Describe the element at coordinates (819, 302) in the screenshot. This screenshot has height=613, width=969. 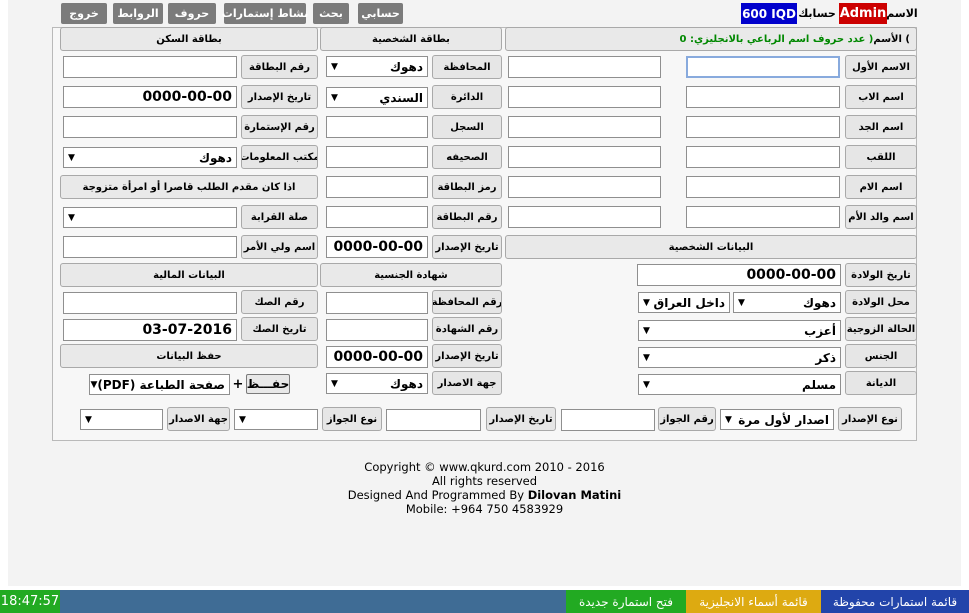
I see `birth-city-value: دهوك` at that location.